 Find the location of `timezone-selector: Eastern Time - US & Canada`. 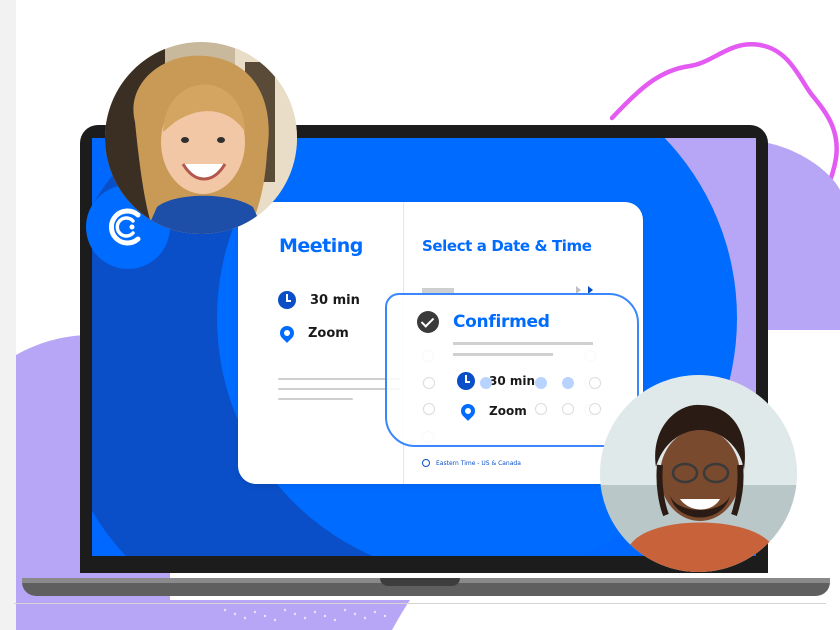

timezone-selector: Eastern Time - US & Canada is located at coordinates (471, 463).